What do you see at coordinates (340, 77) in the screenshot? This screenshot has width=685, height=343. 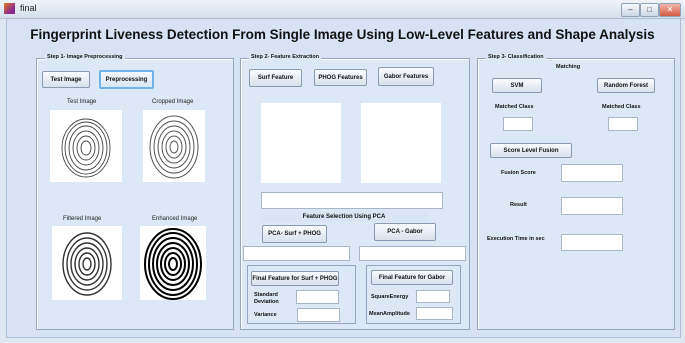 I see `phog-features-button: PHOG Features` at bounding box center [340, 77].